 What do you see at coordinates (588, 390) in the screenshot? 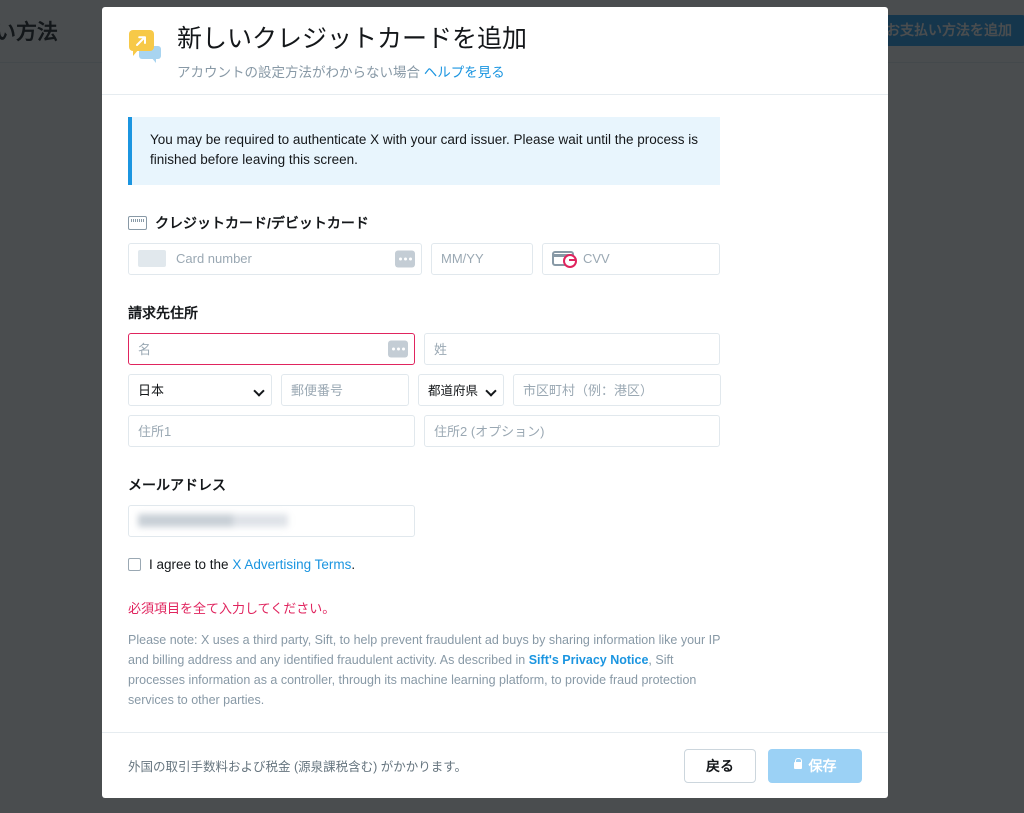
I see `city-placeholder: 市区町村（例：港区）` at bounding box center [588, 390].